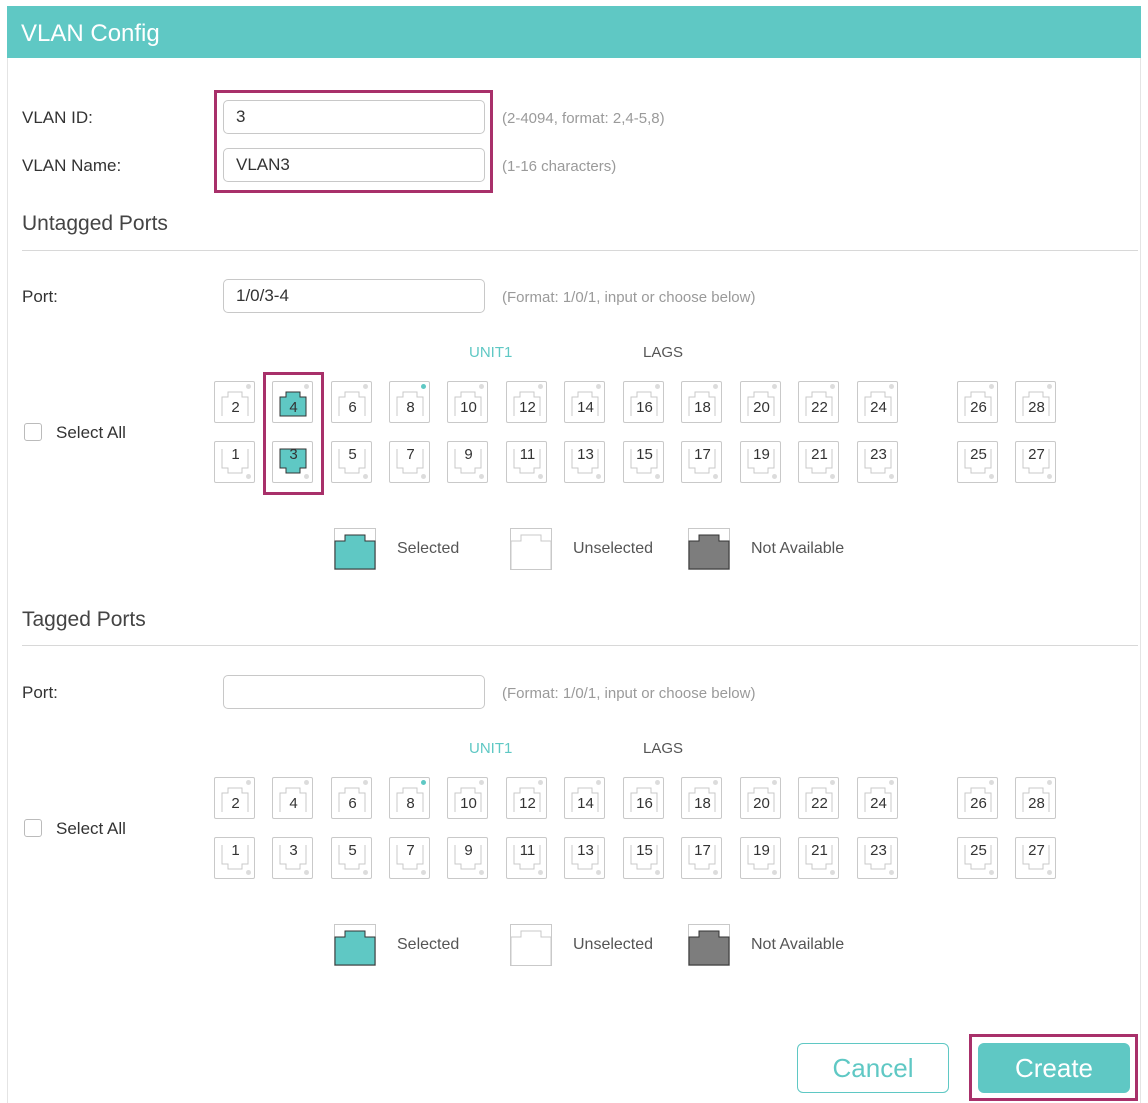 This screenshot has width=1148, height=1103. Describe the element at coordinates (354, 117) in the screenshot. I see `vlan-id-input` at that location.